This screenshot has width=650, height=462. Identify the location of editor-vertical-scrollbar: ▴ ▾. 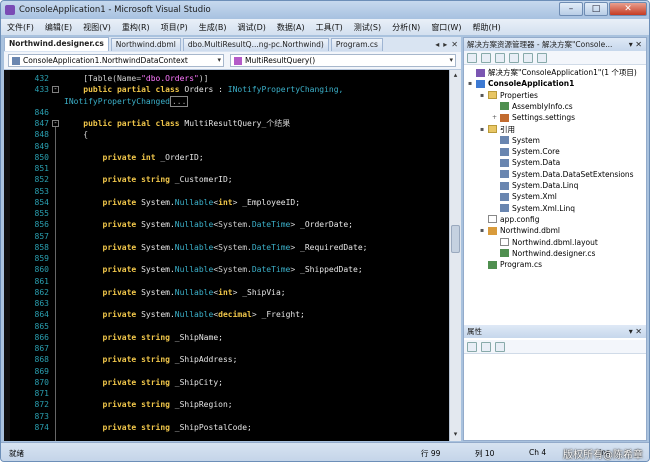
(455, 255).